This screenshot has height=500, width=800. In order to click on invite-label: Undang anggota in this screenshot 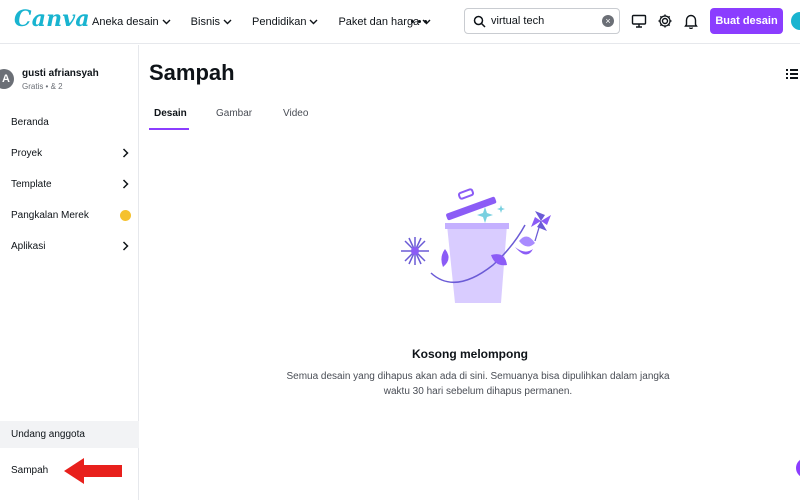, I will do `click(48, 434)`.